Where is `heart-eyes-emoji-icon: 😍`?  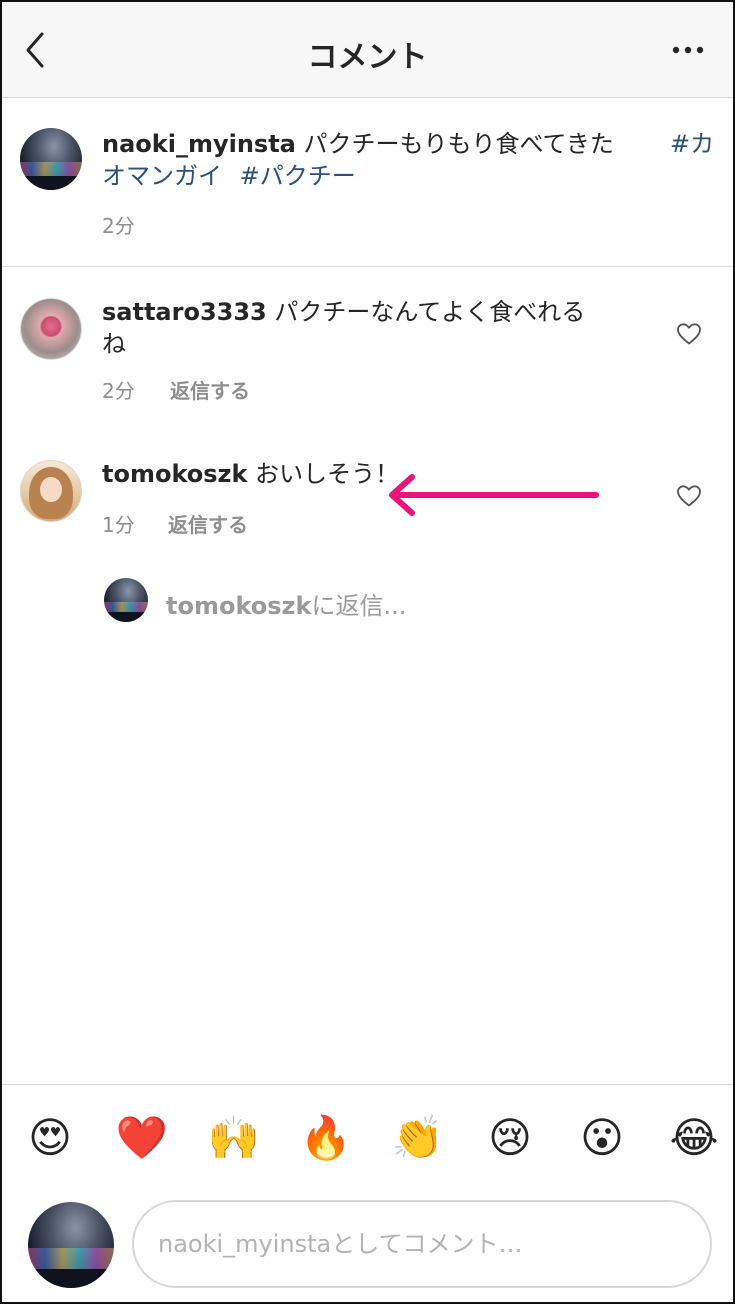 heart-eyes-emoji-icon: 😍 is located at coordinates (50, 1138).